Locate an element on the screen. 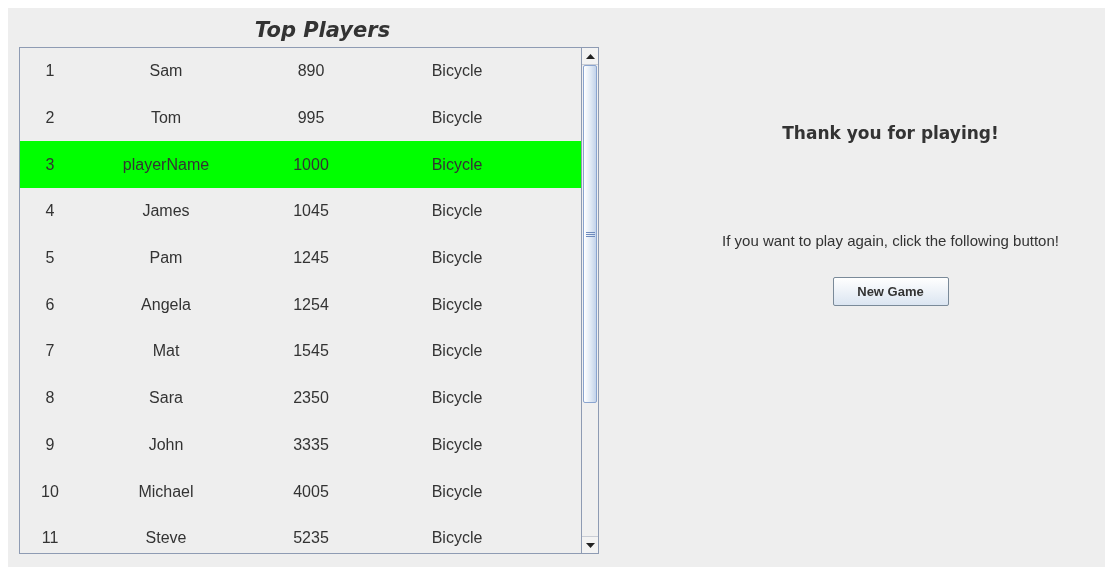 Image resolution: width=1105 pixels, height=567 pixels. table-cell: 6 is located at coordinates (50, 304).